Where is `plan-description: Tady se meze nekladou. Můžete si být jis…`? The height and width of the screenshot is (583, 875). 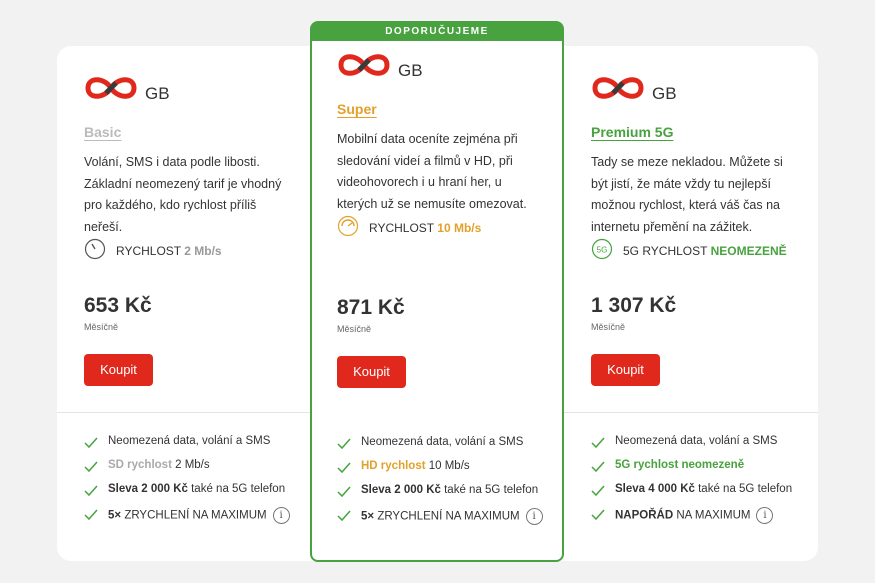
plan-description: Tady se meze nekladou. Můžete si být jis… is located at coordinates (687, 194).